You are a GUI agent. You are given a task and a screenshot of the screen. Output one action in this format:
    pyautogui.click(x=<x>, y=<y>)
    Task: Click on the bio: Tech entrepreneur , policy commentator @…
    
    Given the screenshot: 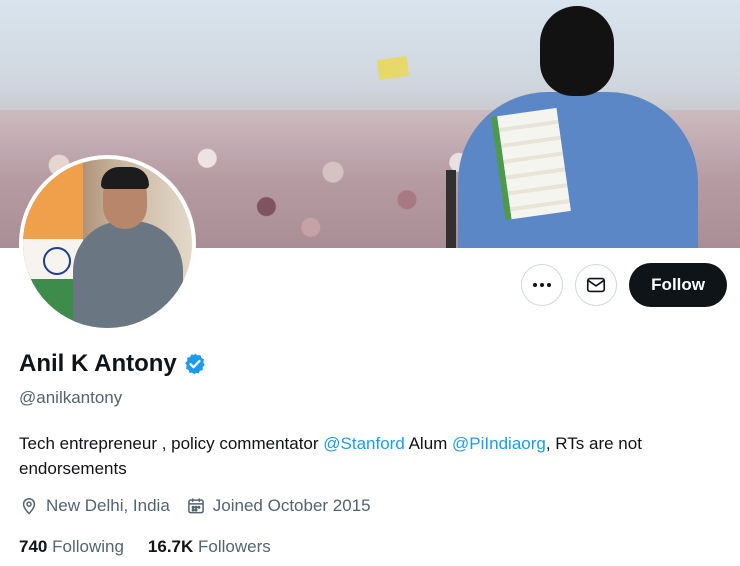 What is the action you would take?
    pyautogui.click(x=371, y=456)
    